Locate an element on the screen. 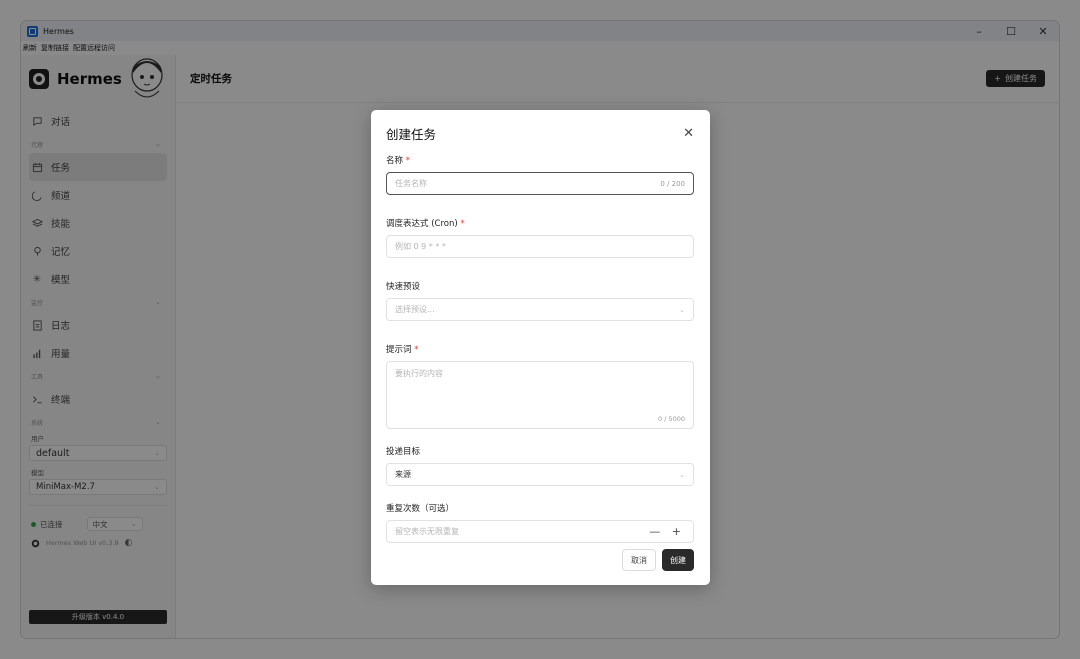  repeat-placeholder: 留空表示无限重复 is located at coordinates (427, 531).